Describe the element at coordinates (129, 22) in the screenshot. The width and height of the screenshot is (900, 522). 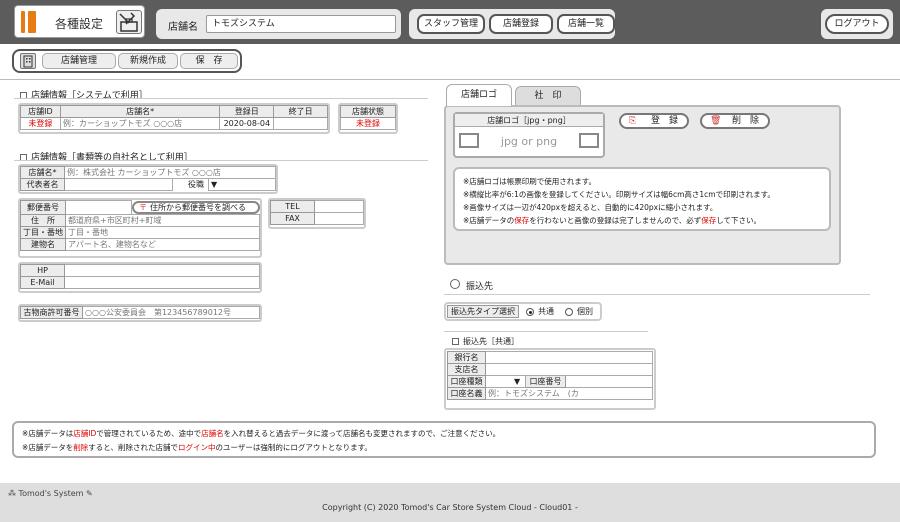
I see `tools-icon` at that location.